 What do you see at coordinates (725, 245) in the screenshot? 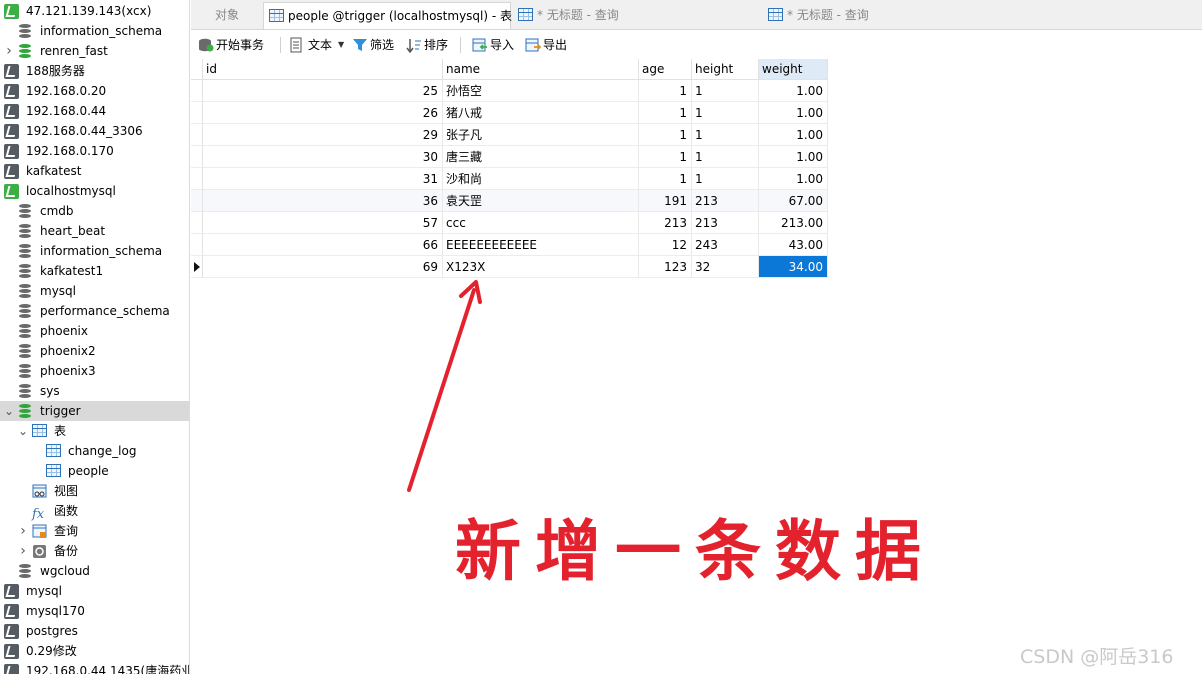
I see `cell-height: 243` at bounding box center [725, 245].